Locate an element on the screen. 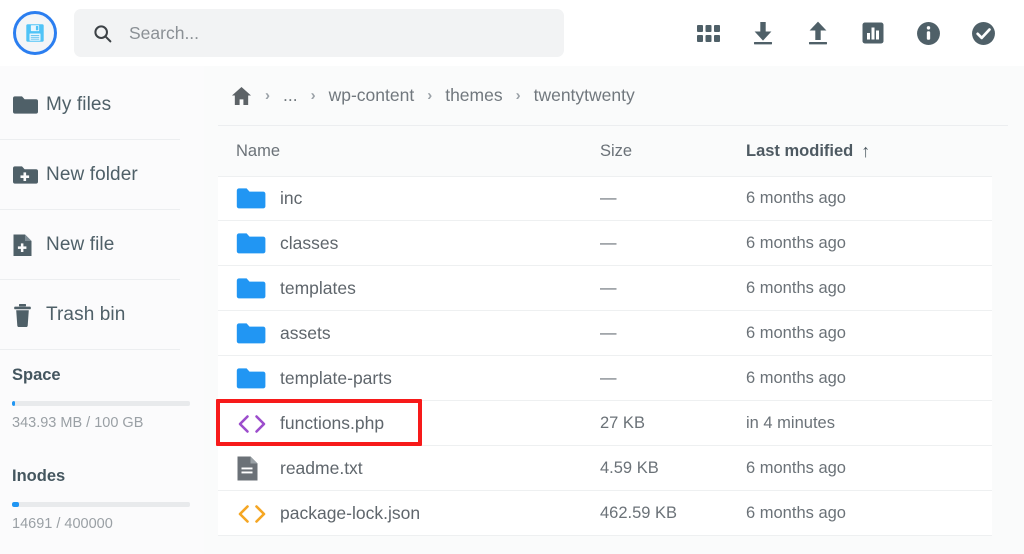 This screenshot has height=554, width=1024. file-name-cell: package-lock.json is located at coordinates (418, 514).